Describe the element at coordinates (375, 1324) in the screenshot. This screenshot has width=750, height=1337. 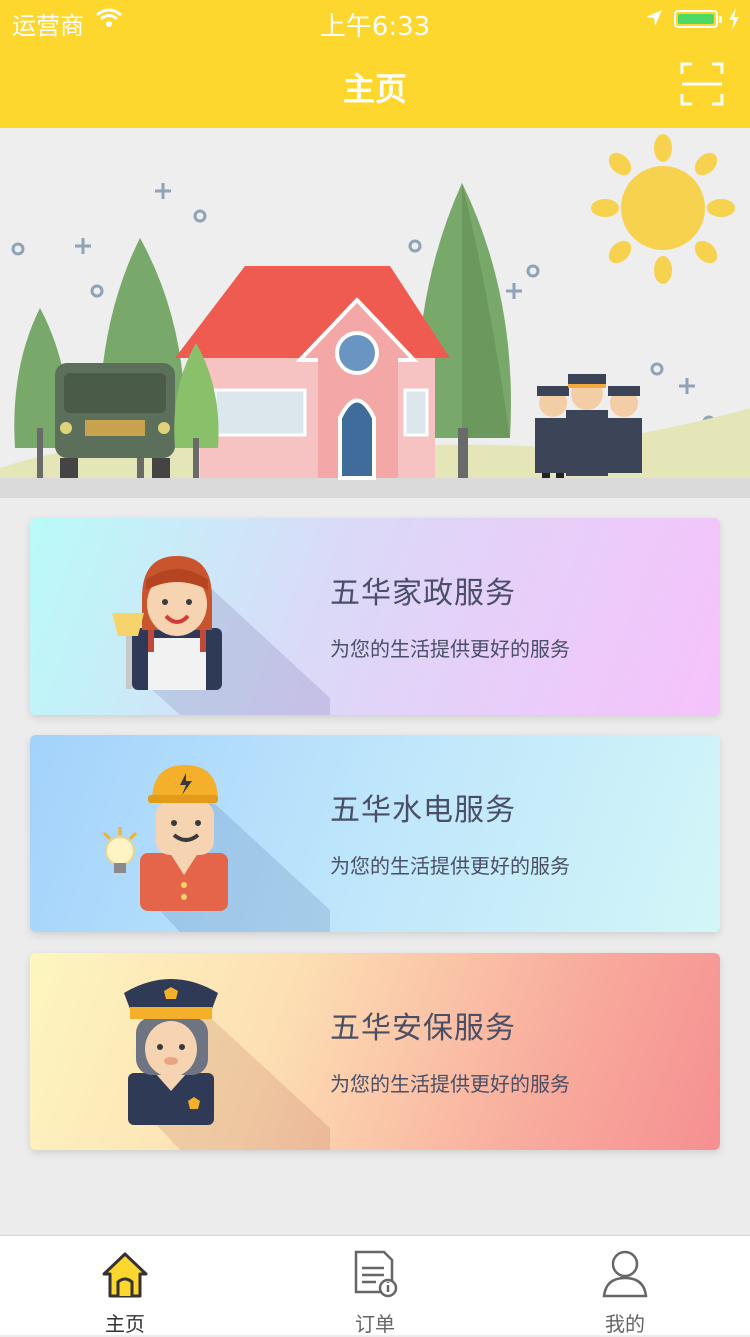
I see `tab-label: 订单` at that location.